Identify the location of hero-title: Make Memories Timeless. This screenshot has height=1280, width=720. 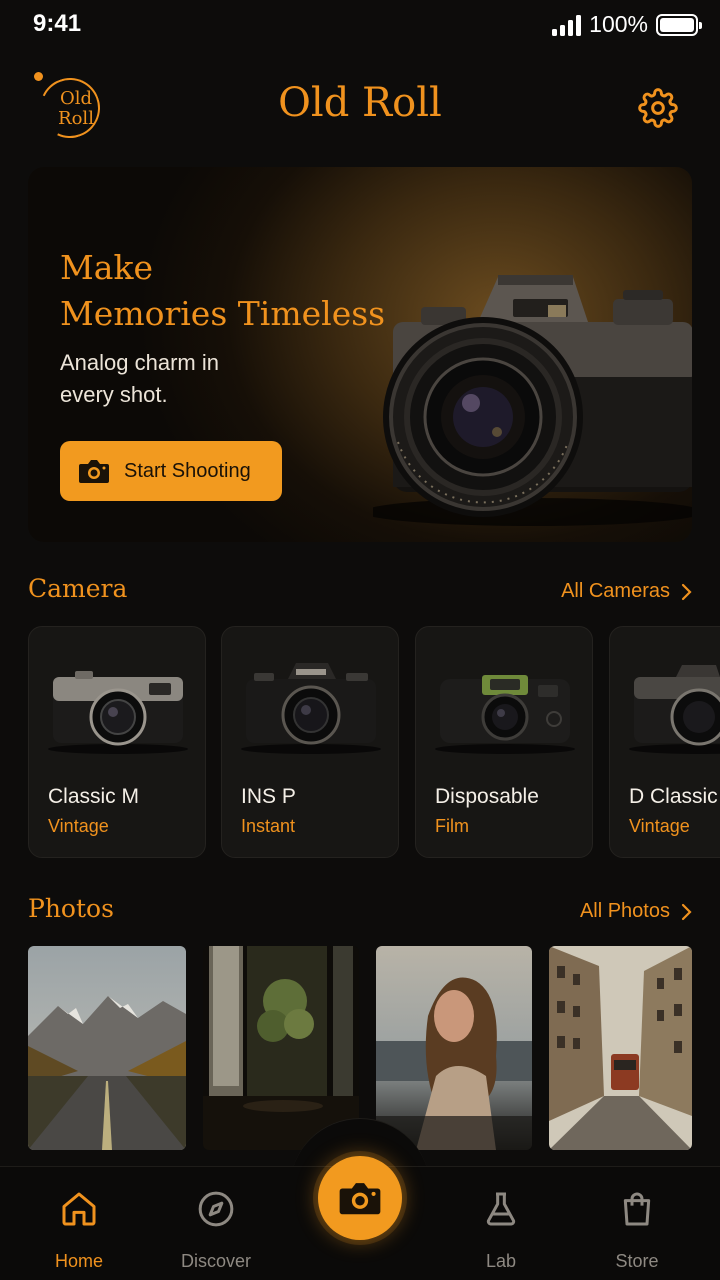
(222, 291).